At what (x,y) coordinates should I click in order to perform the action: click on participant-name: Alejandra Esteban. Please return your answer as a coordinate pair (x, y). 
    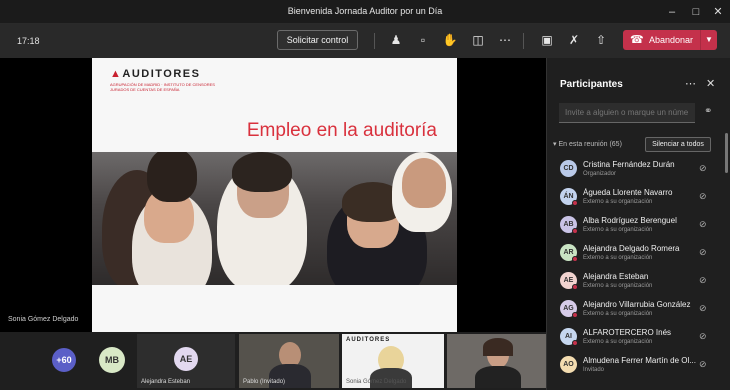
    Looking at the image, I should click on (616, 276).